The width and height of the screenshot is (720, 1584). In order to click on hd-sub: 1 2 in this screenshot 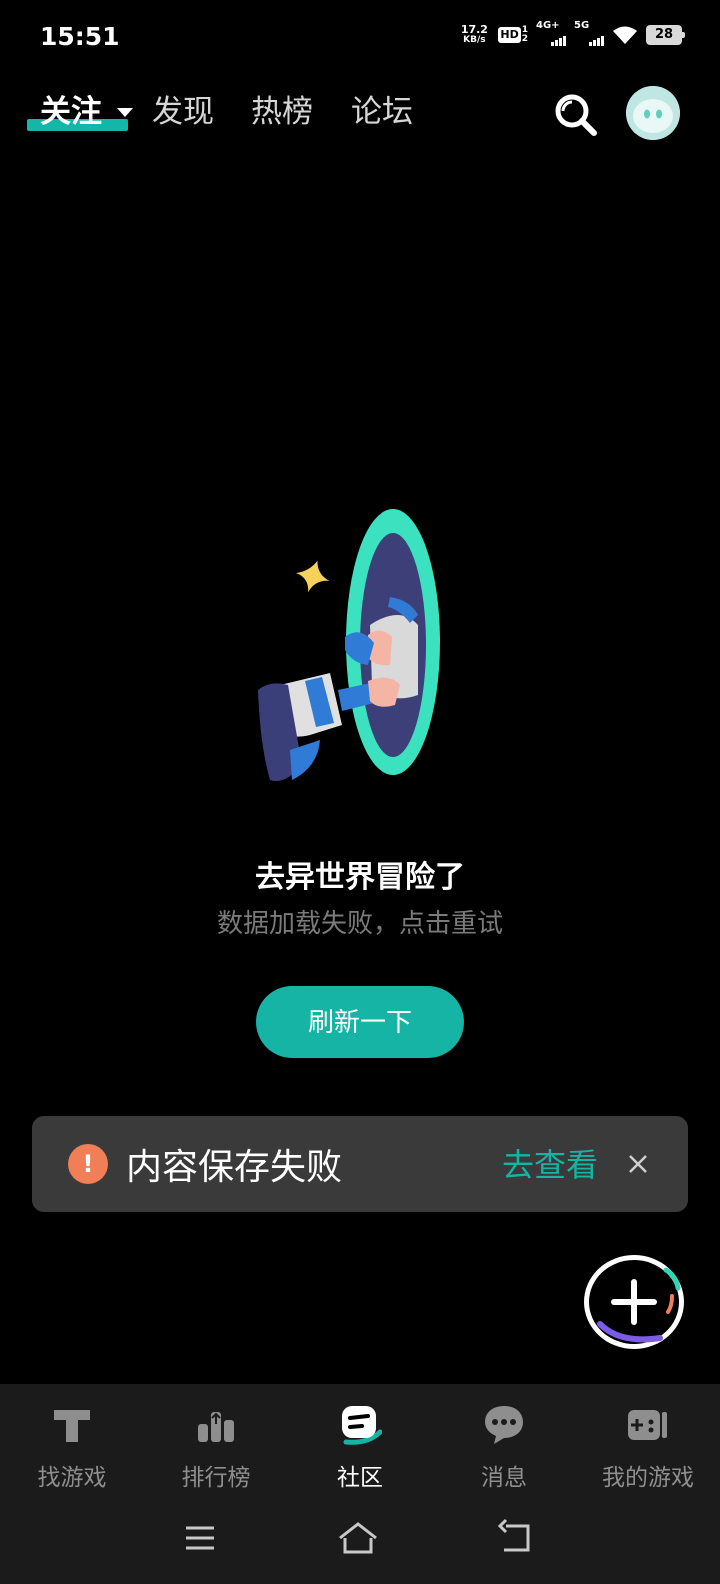, I will do `click(525, 35)`.